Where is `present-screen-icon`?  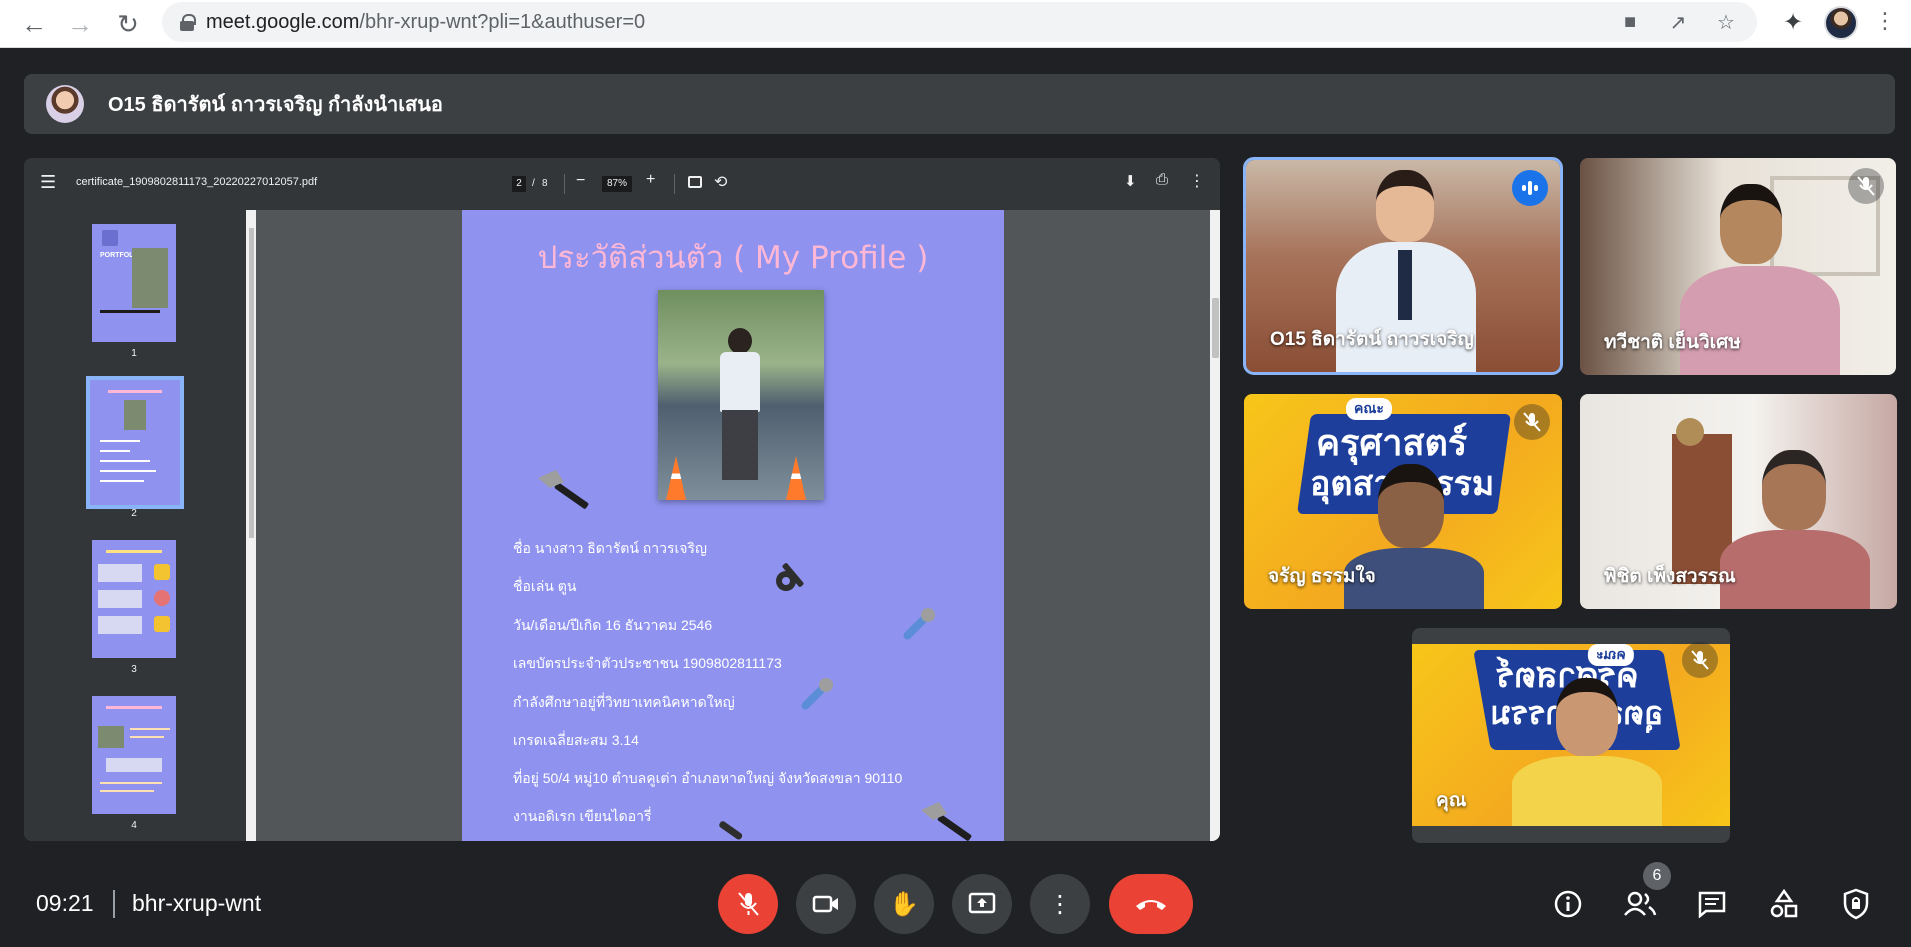 present-screen-icon is located at coordinates (982, 903).